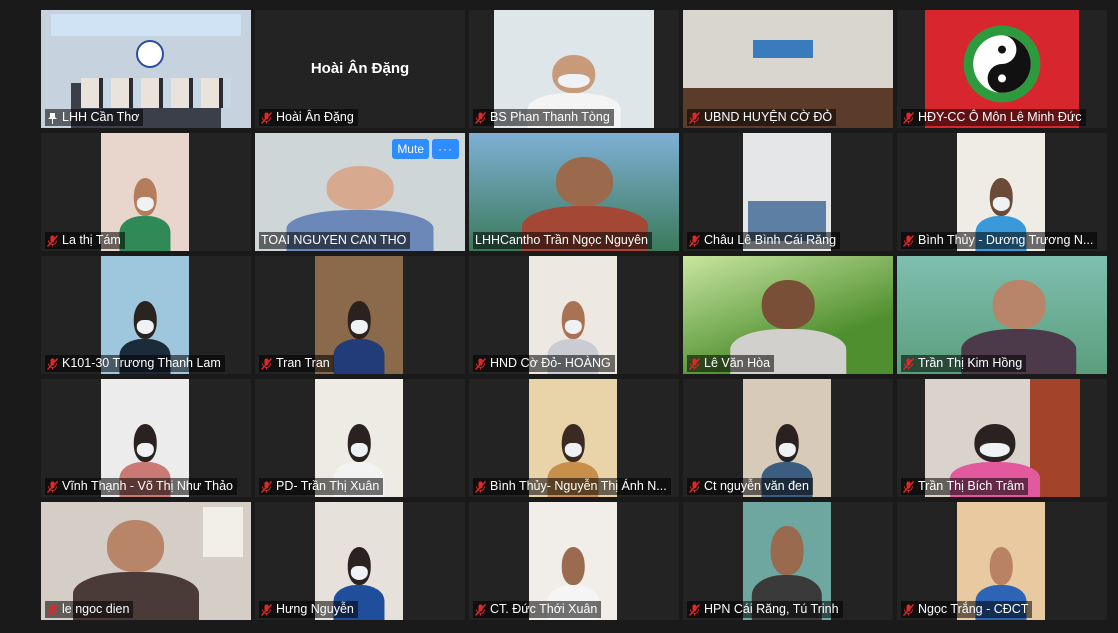 The image size is (1118, 633). I want to click on participant-tile: UBND HUYỆN CỜ ĐỎ, so click(788, 69).